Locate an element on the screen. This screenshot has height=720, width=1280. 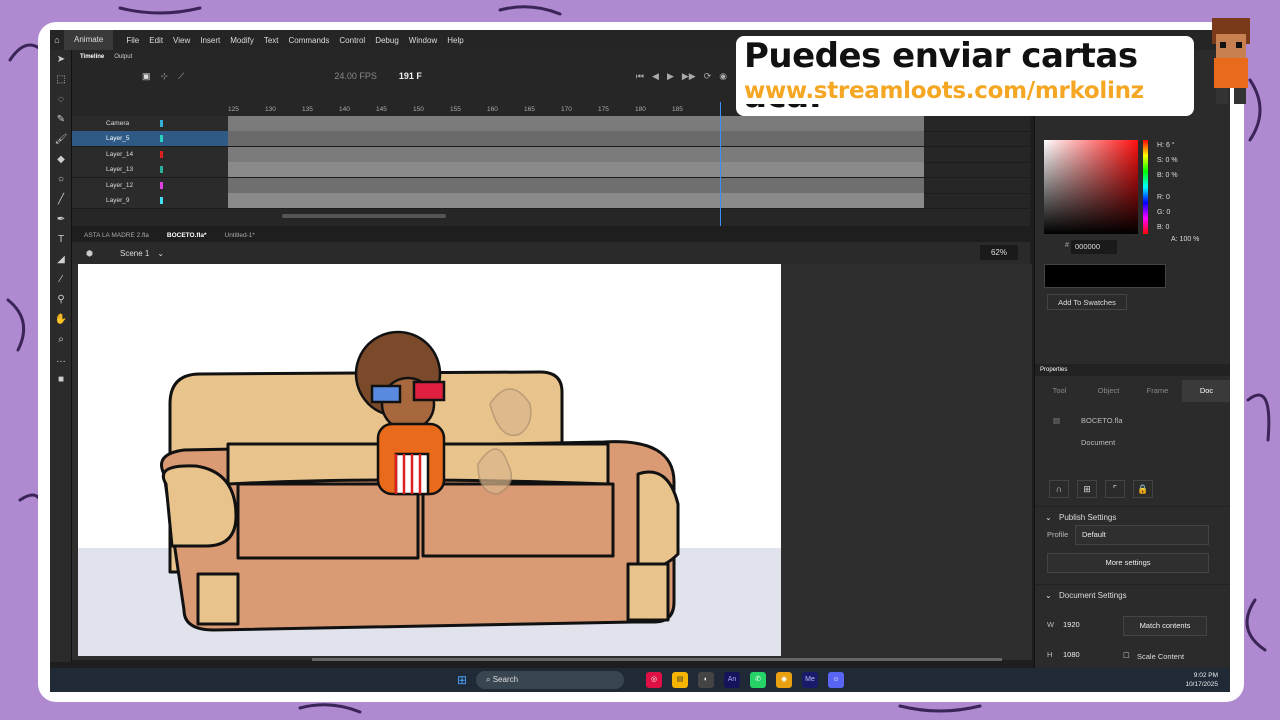
taskbar-search: ⌕ Search is located at coordinates (550, 680).